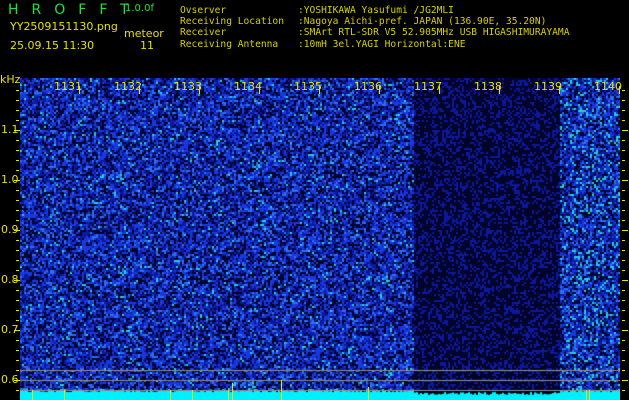  I want to click on time-label: 1135, so click(308, 86).